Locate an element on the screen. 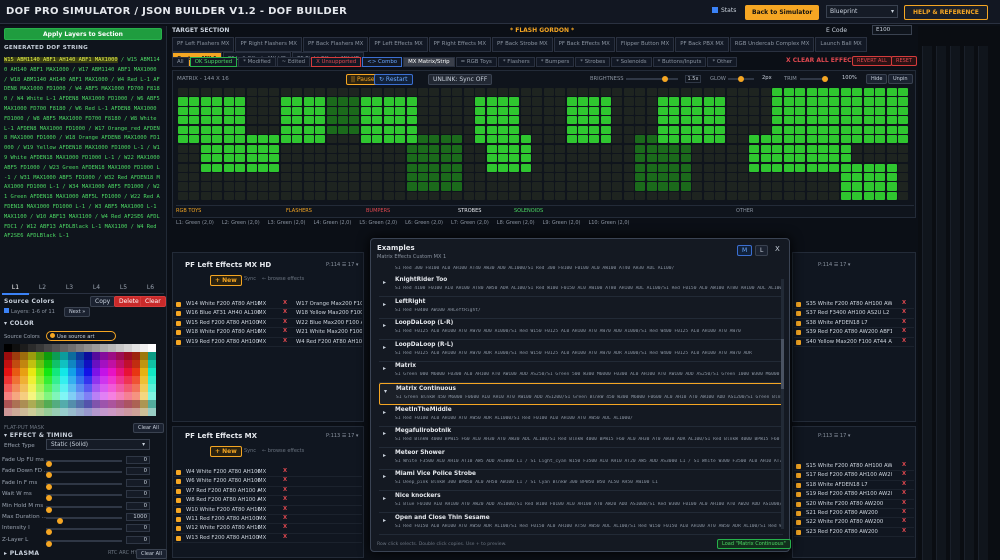  panel-new-button: + New is located at coordinates (226, 451).